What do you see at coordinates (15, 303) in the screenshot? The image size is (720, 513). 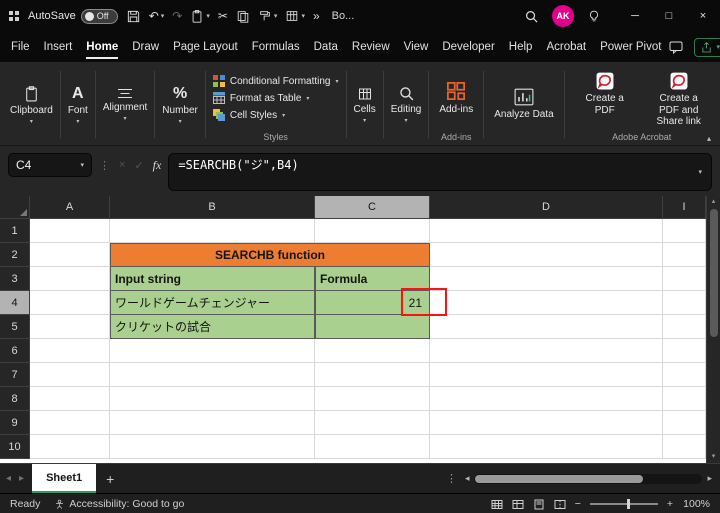 I see `row-header-4: 4` at bounding box center [15, 303].